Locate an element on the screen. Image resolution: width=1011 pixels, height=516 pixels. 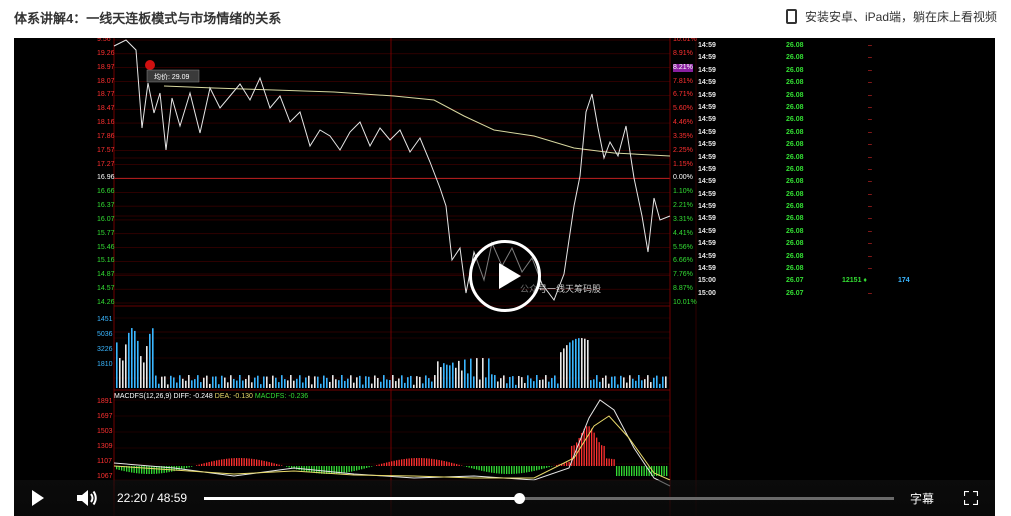
volume-tick: 3226 is located at coordinates (105, 349).